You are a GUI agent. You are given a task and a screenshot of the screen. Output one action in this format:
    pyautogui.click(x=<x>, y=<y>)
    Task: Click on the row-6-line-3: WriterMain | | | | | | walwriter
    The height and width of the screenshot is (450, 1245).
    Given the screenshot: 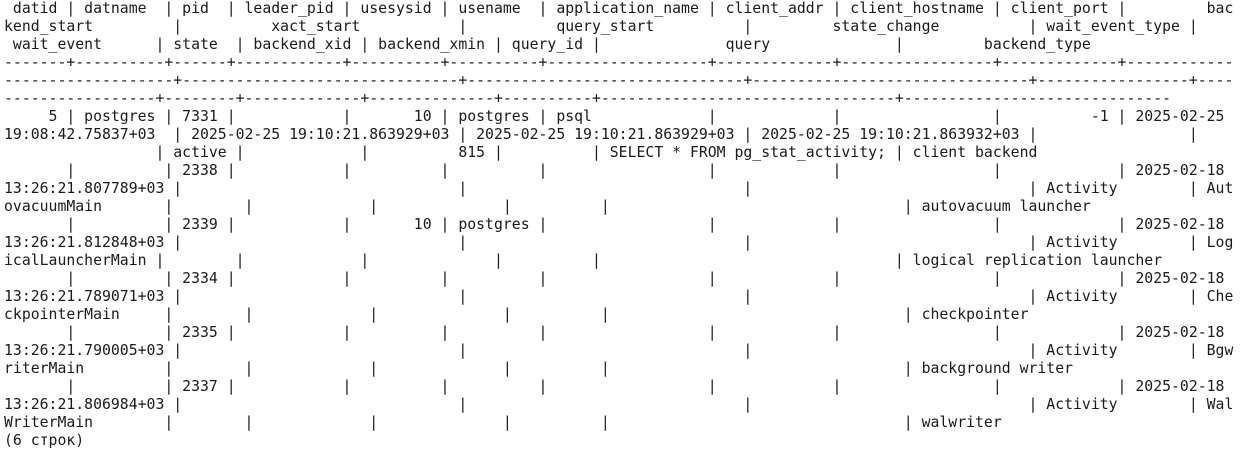 What is the action you would take?
    pyautogui.click(x=503, y=422)
    